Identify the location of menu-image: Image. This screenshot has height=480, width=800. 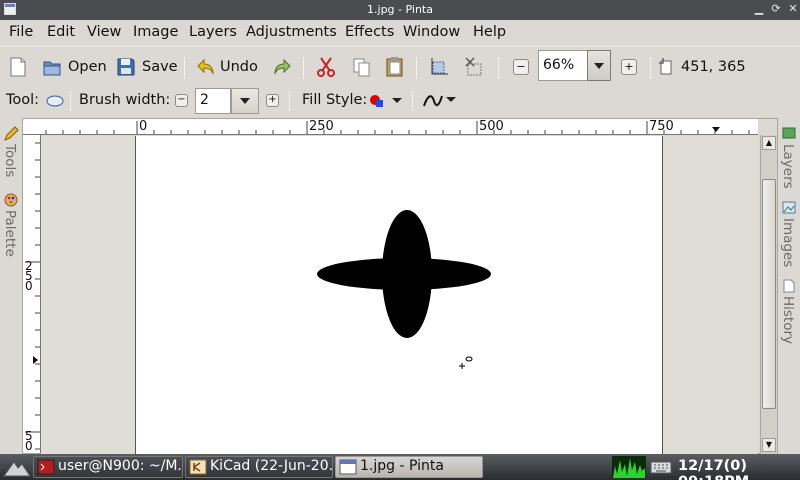
(155, 32).